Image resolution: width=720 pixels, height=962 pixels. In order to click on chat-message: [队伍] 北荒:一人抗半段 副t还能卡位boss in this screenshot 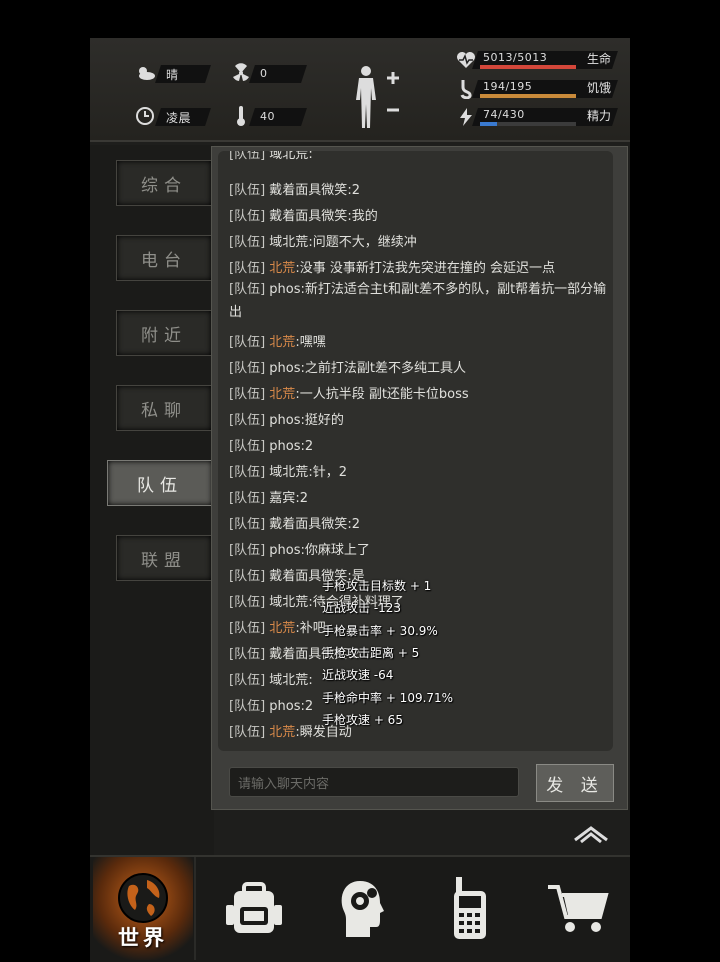, I will do `click(349, 392)`.